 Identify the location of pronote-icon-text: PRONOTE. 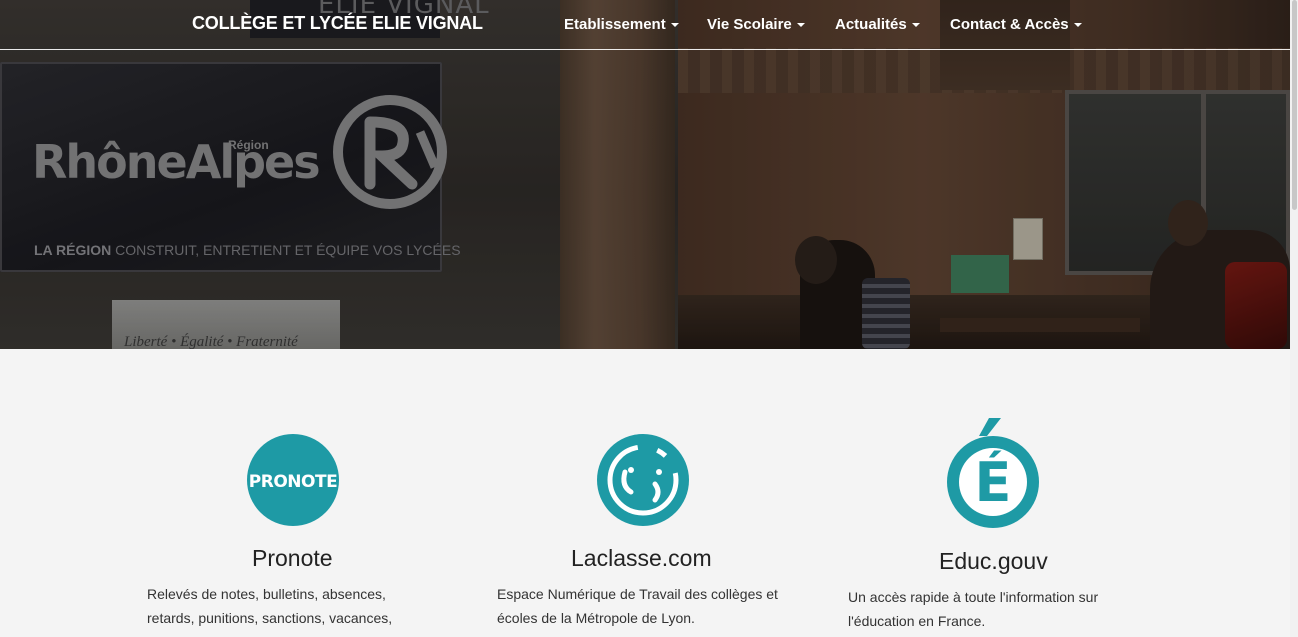
(293, 482).